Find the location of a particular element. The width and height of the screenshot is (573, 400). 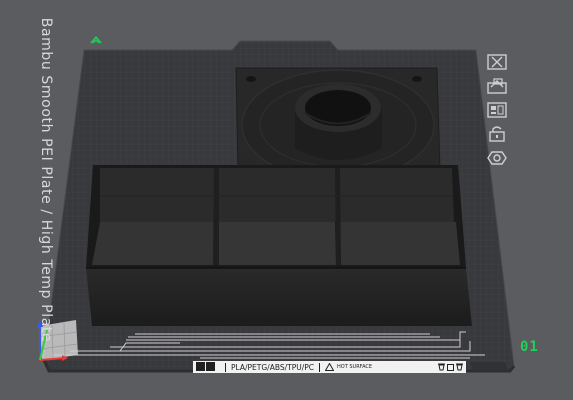

hot-surface-label: HOT SURFACE is located at coordinates (355, 366).